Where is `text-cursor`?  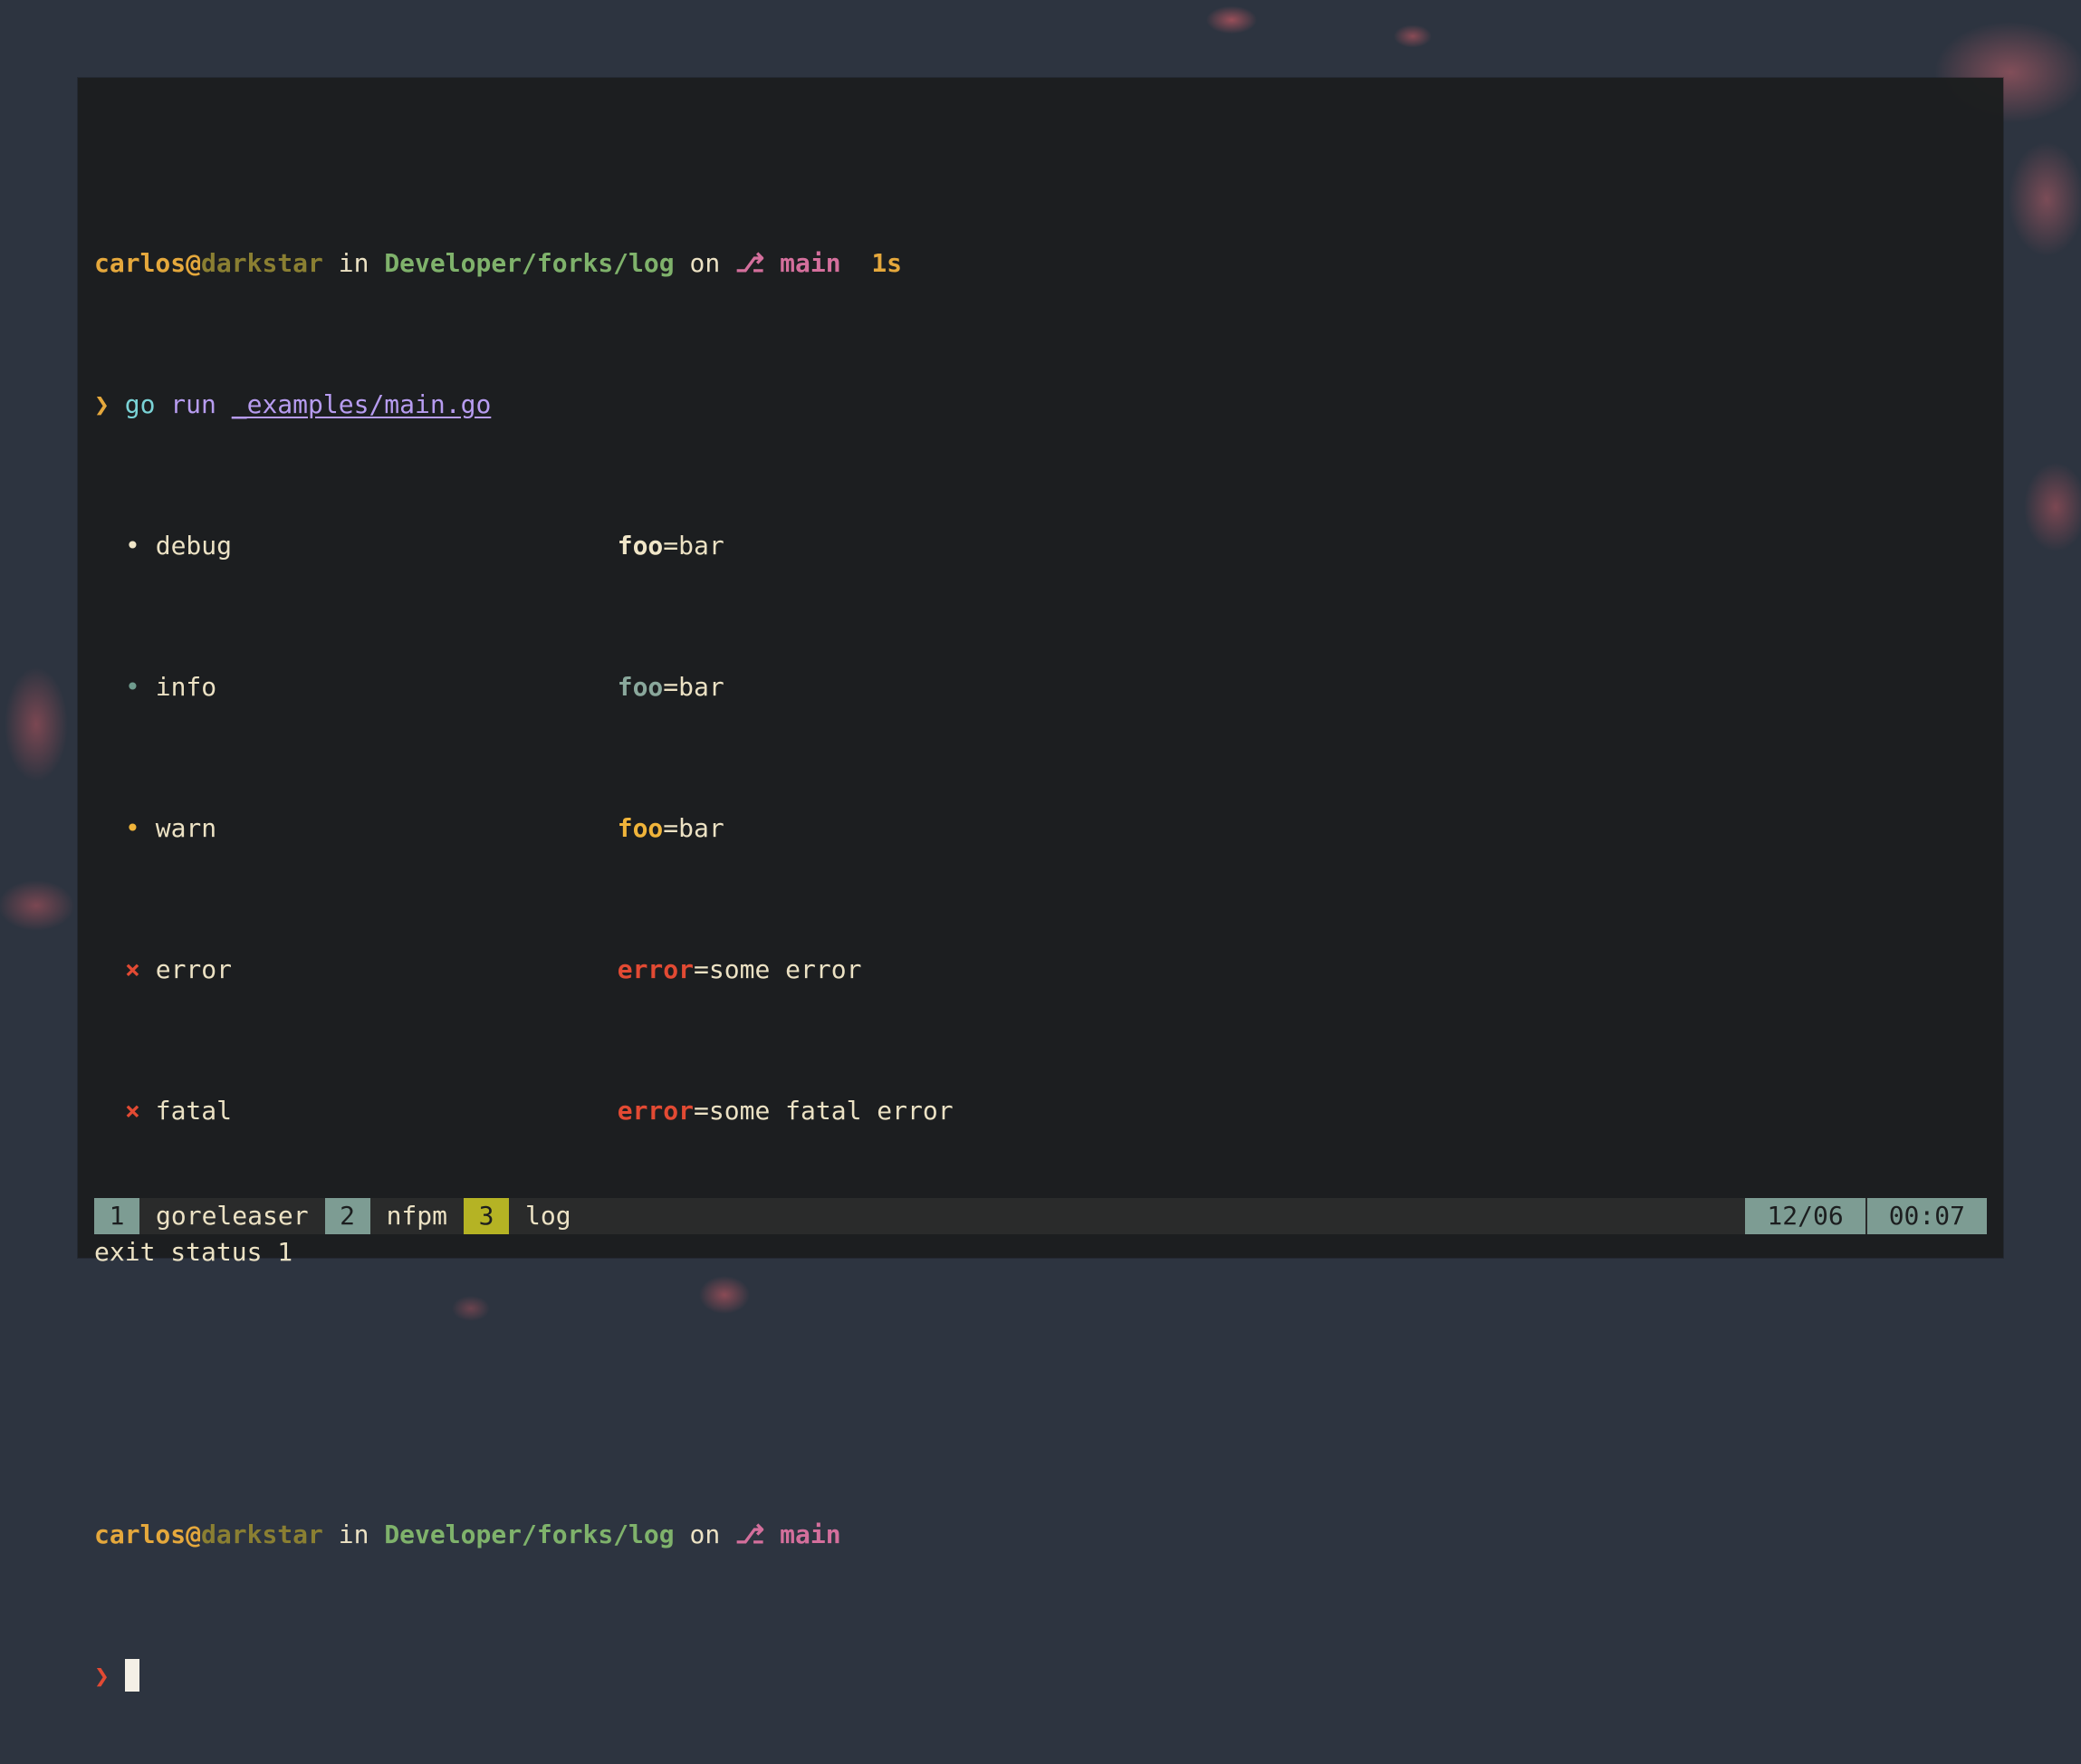
text-cursor is located at coordinates (131, 1676).